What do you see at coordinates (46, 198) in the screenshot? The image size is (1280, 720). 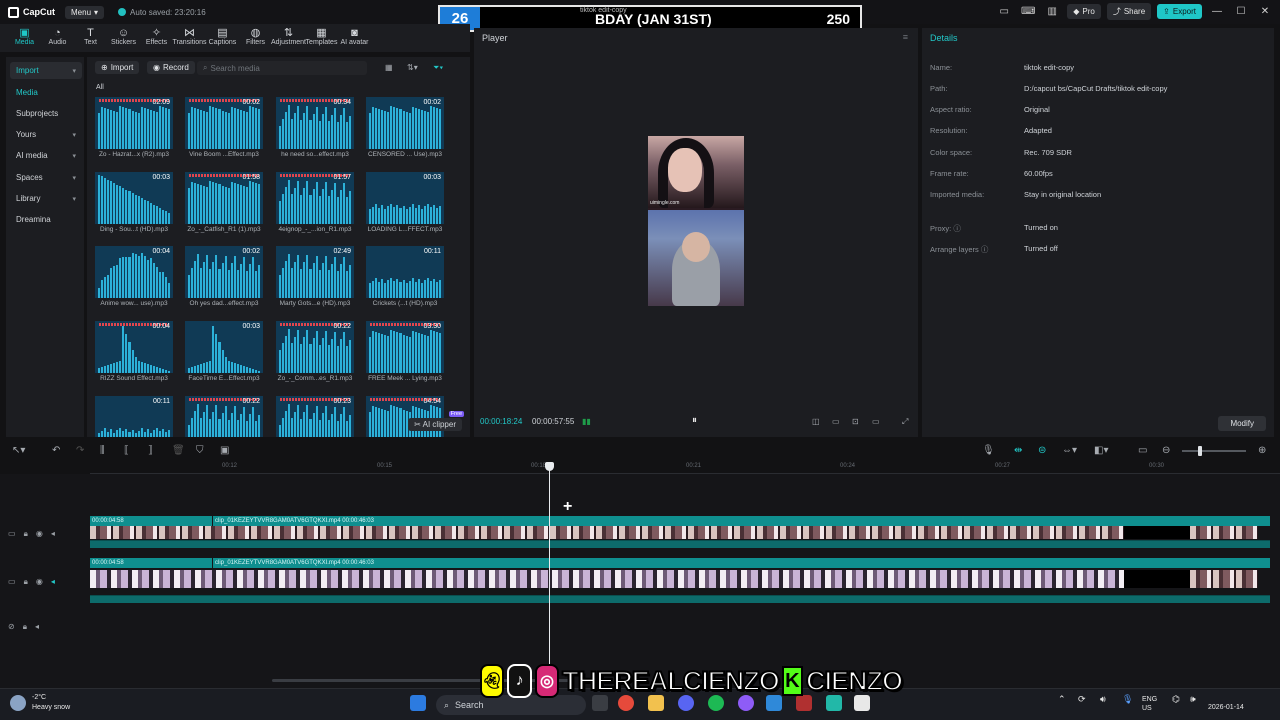 I see `nav-library: Library ▾` at bounding box center [46, 198].